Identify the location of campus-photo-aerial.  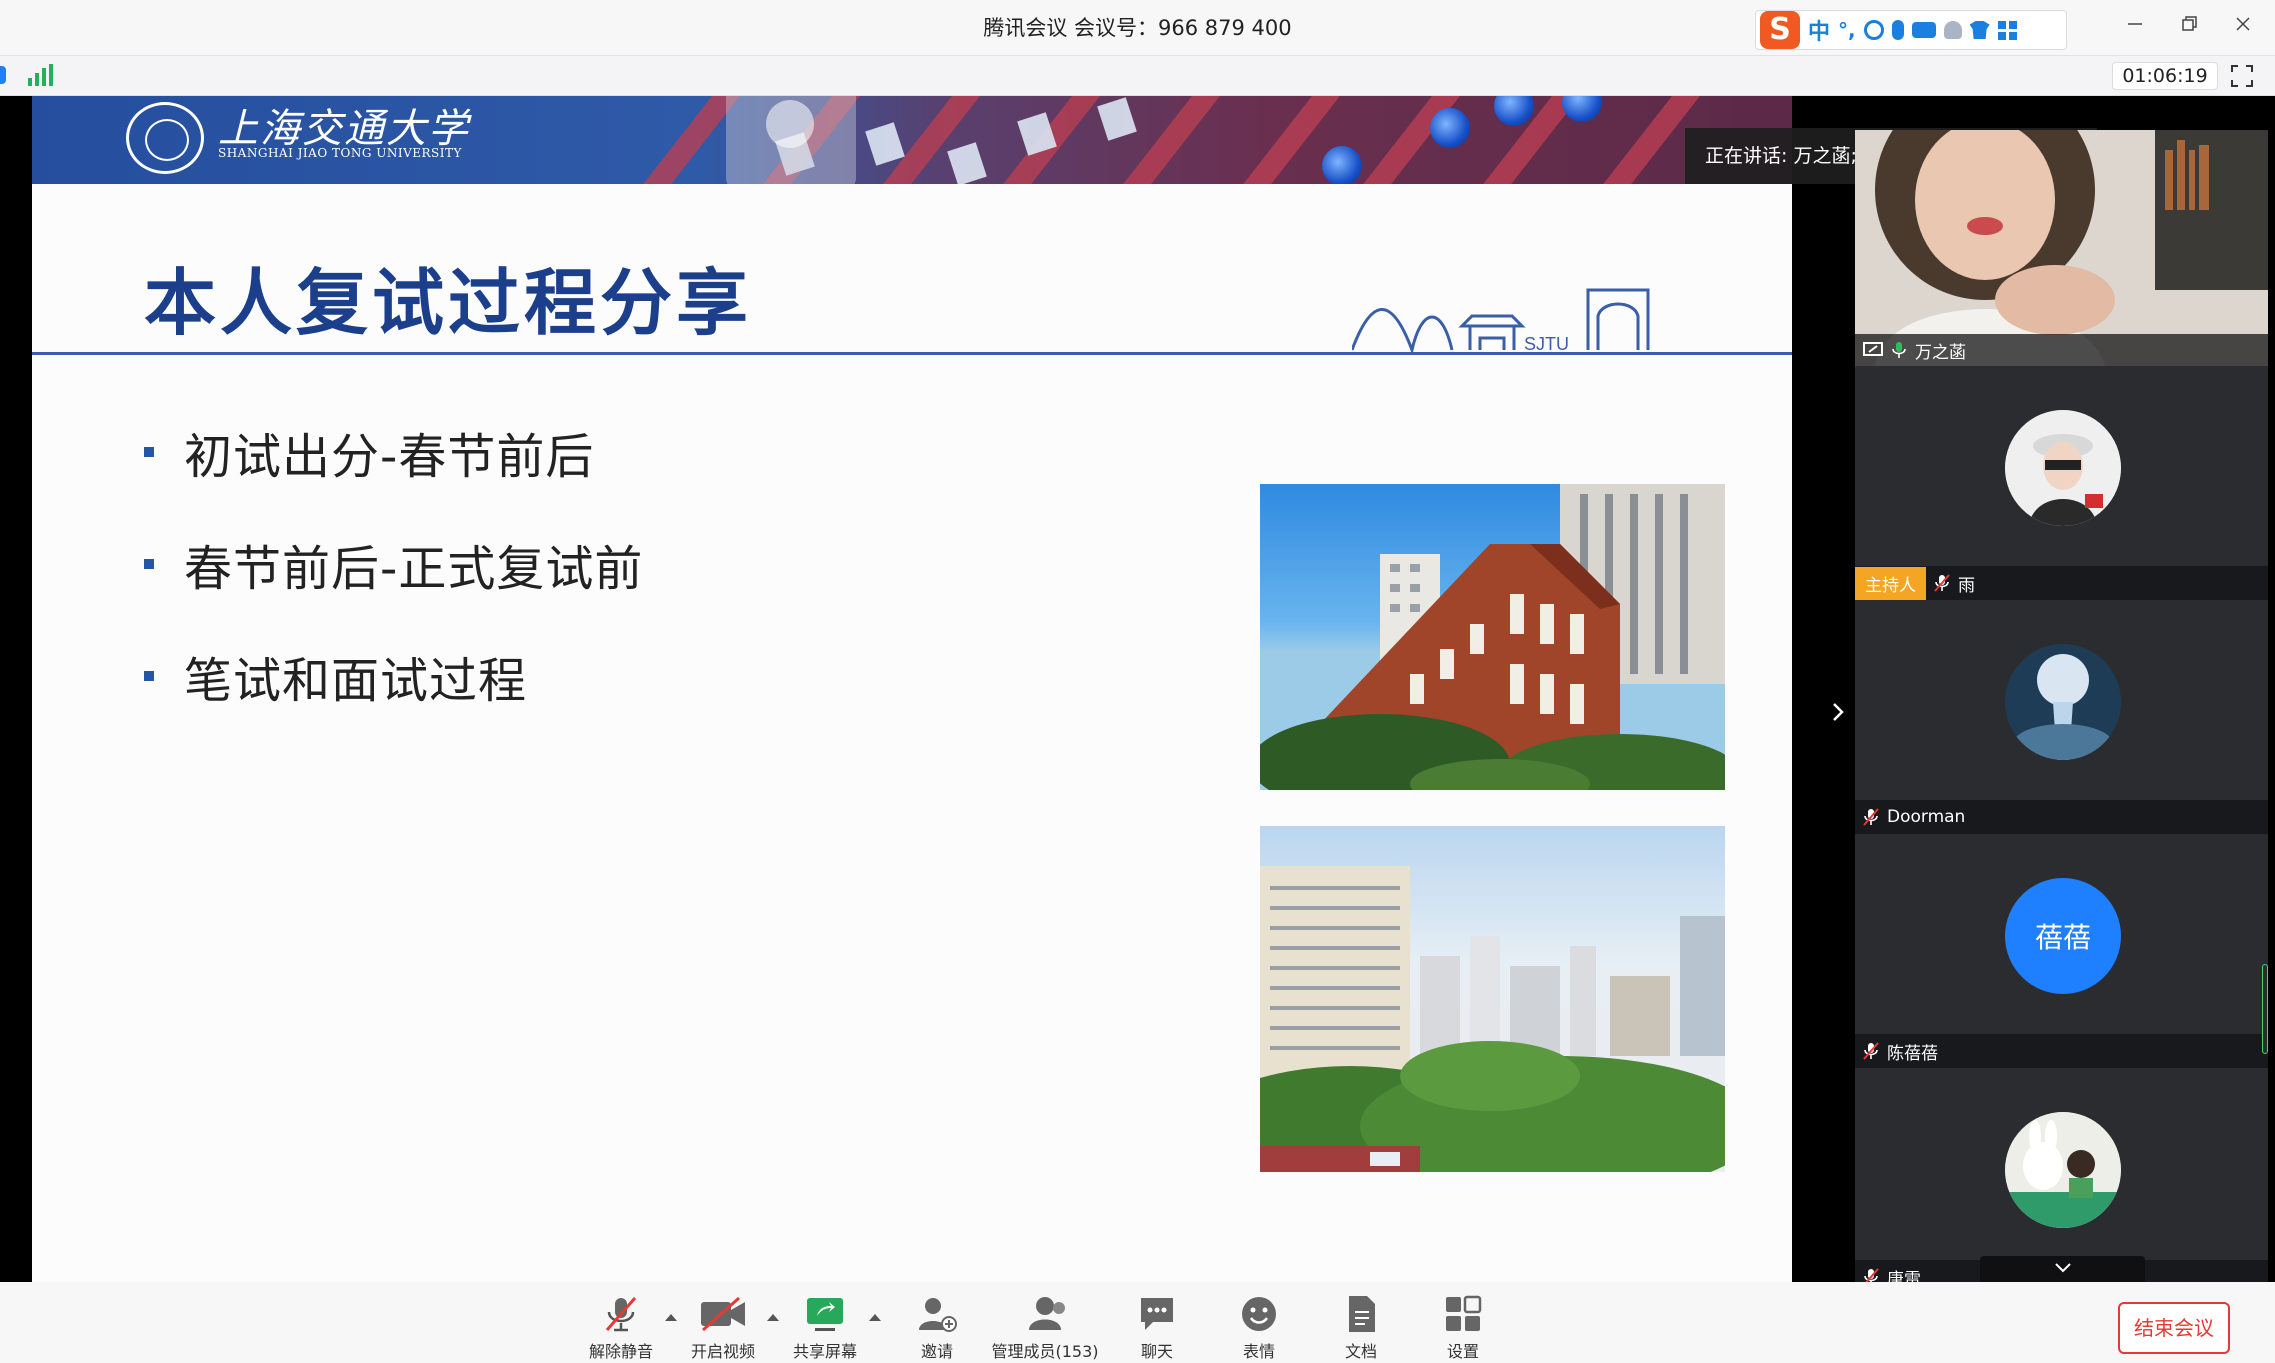
(1492, 999).